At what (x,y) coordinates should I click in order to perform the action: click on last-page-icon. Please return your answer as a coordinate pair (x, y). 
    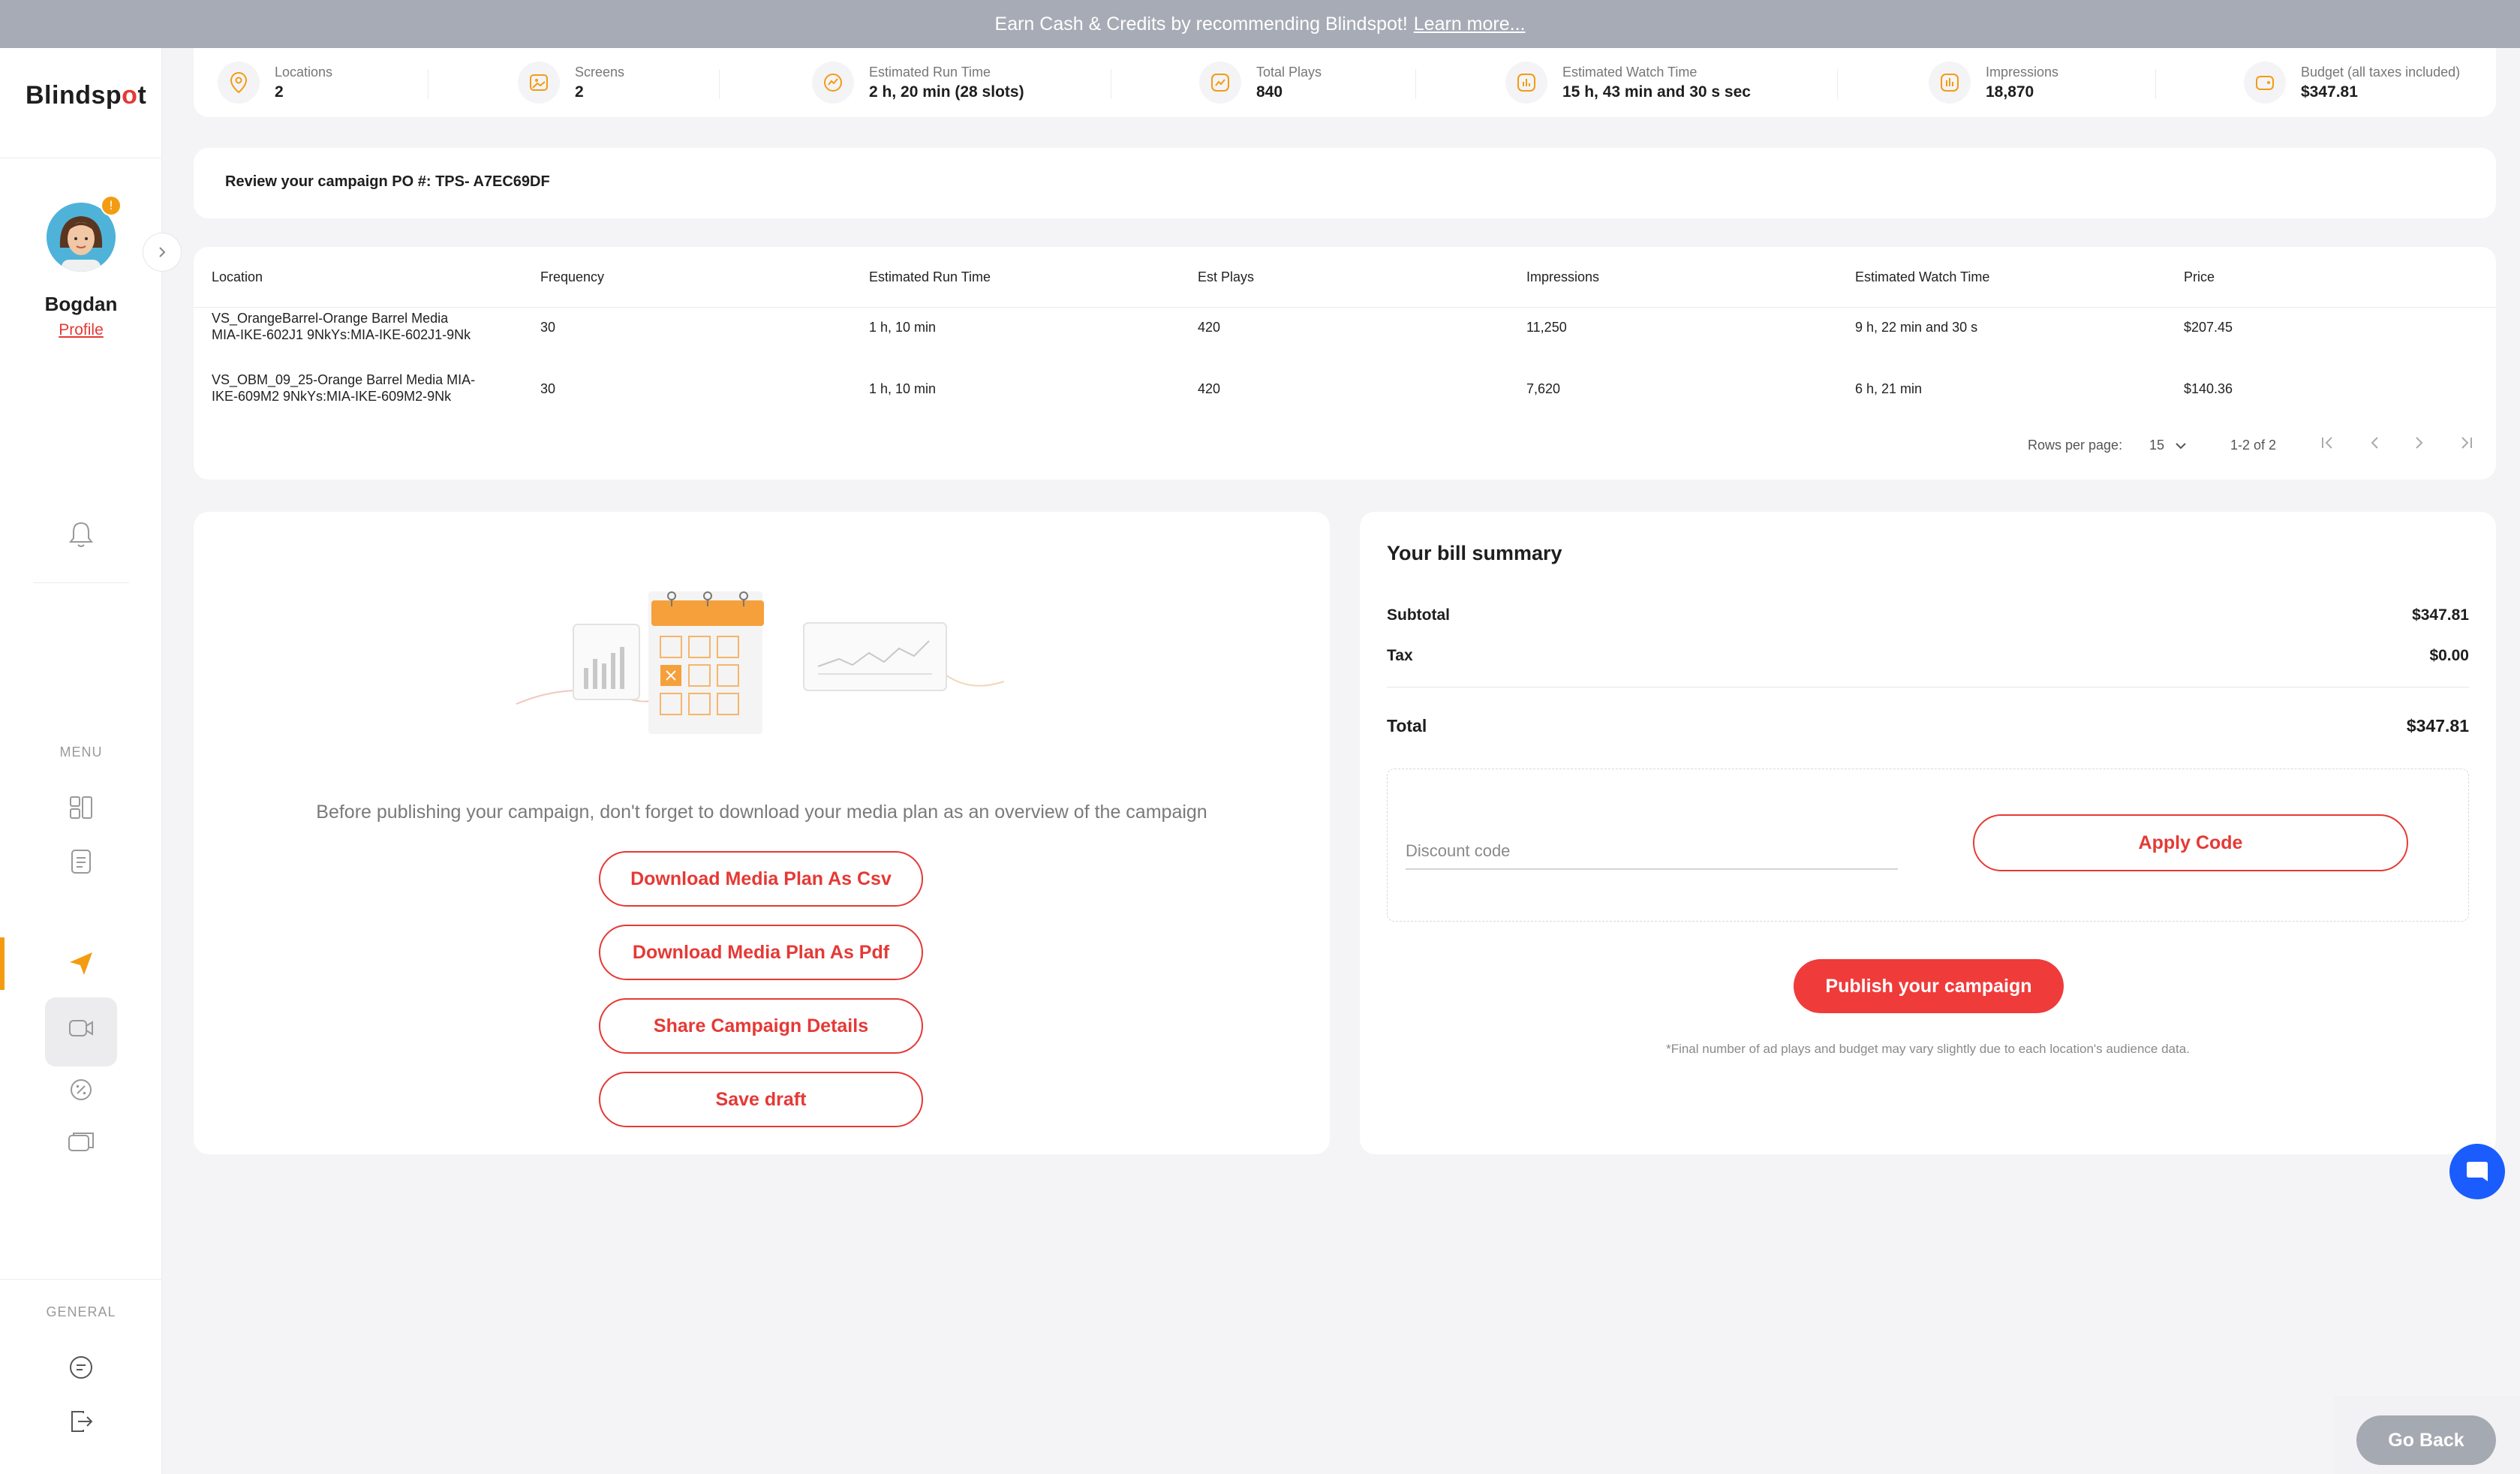
    Looking at the image, I should click on (2466, 445).